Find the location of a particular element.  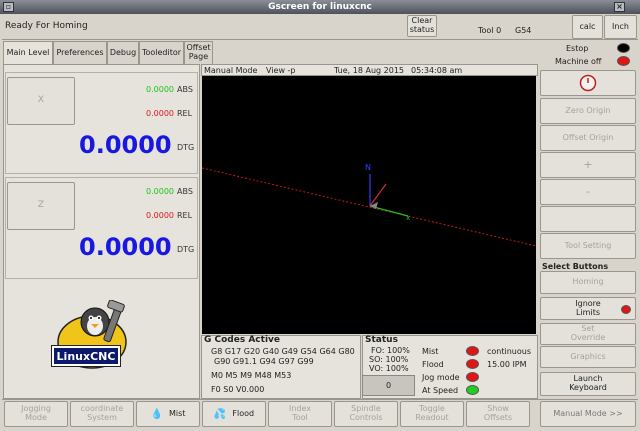

ignore-limits-lamp is located at coordinates (626, 309).